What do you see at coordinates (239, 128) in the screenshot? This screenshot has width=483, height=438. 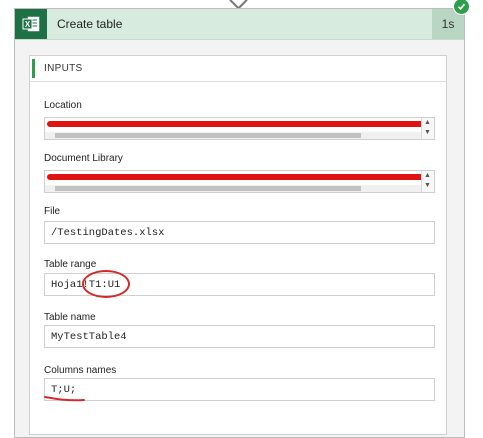 I see `location-field: ▲ ▼` at bounding box center [239, 128].